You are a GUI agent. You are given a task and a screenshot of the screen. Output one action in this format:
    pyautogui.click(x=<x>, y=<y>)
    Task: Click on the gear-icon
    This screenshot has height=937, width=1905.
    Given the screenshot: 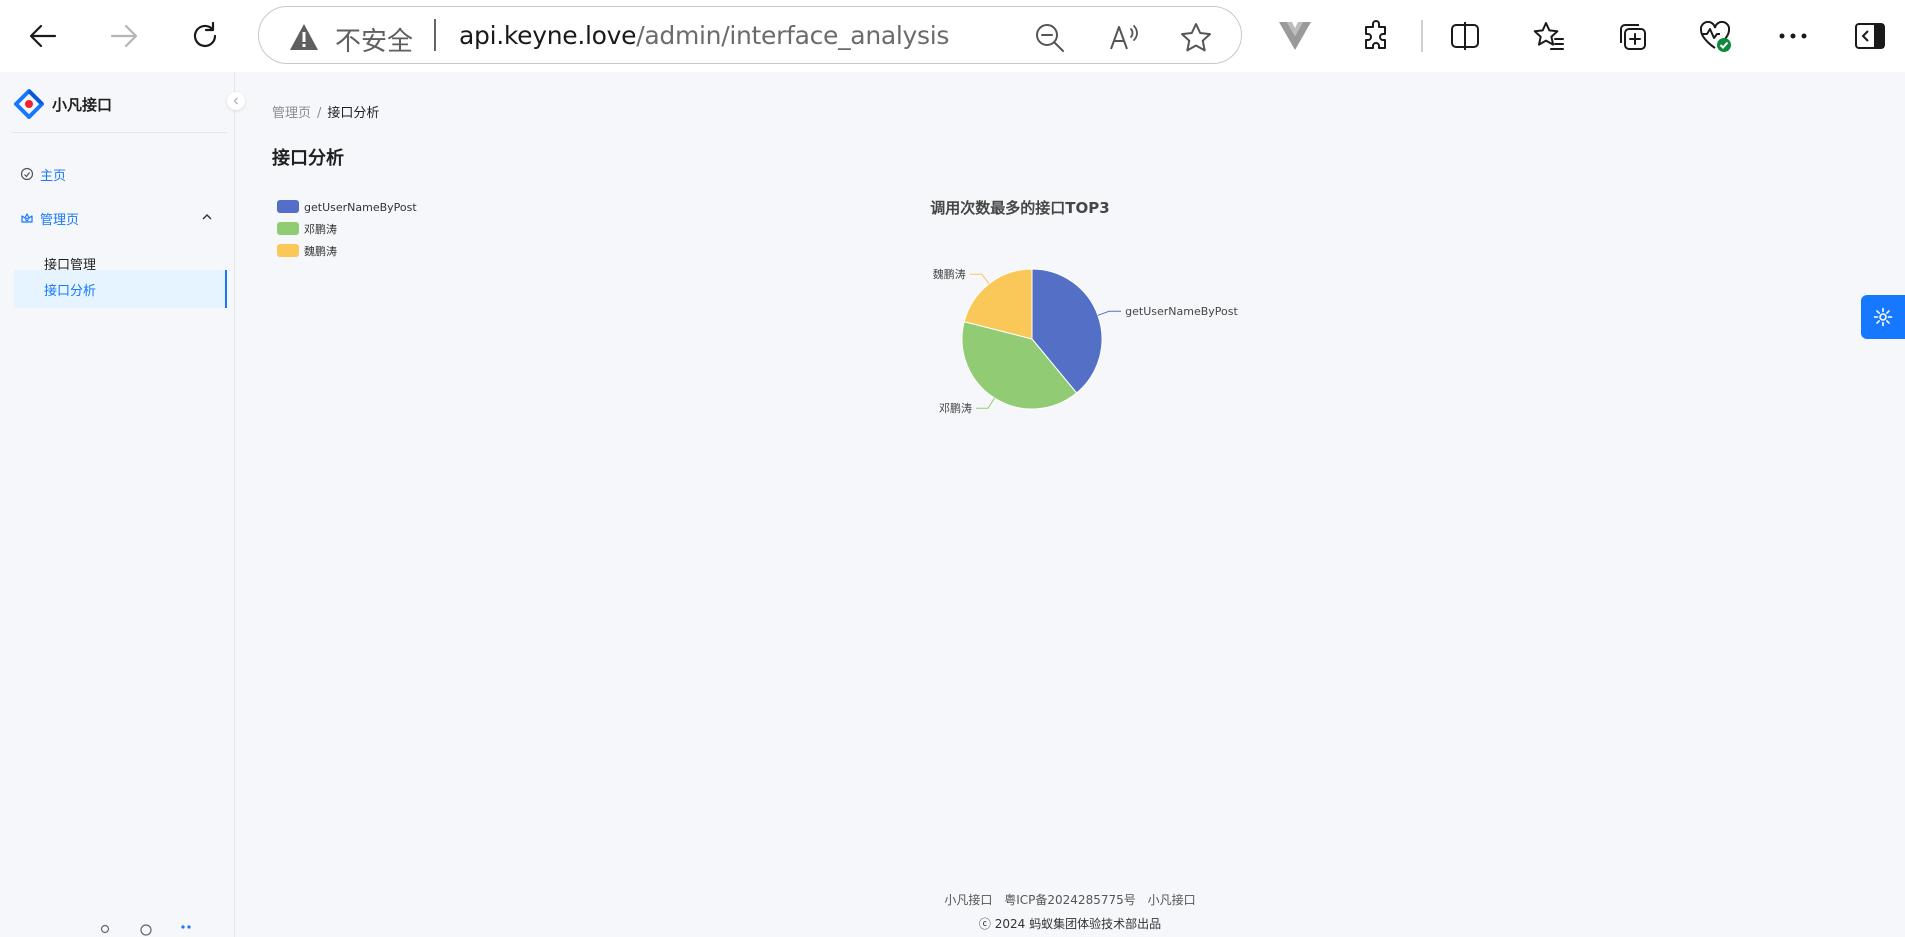 What is the action you would take?
    pyautogui.click(x=1883, y=317)
    